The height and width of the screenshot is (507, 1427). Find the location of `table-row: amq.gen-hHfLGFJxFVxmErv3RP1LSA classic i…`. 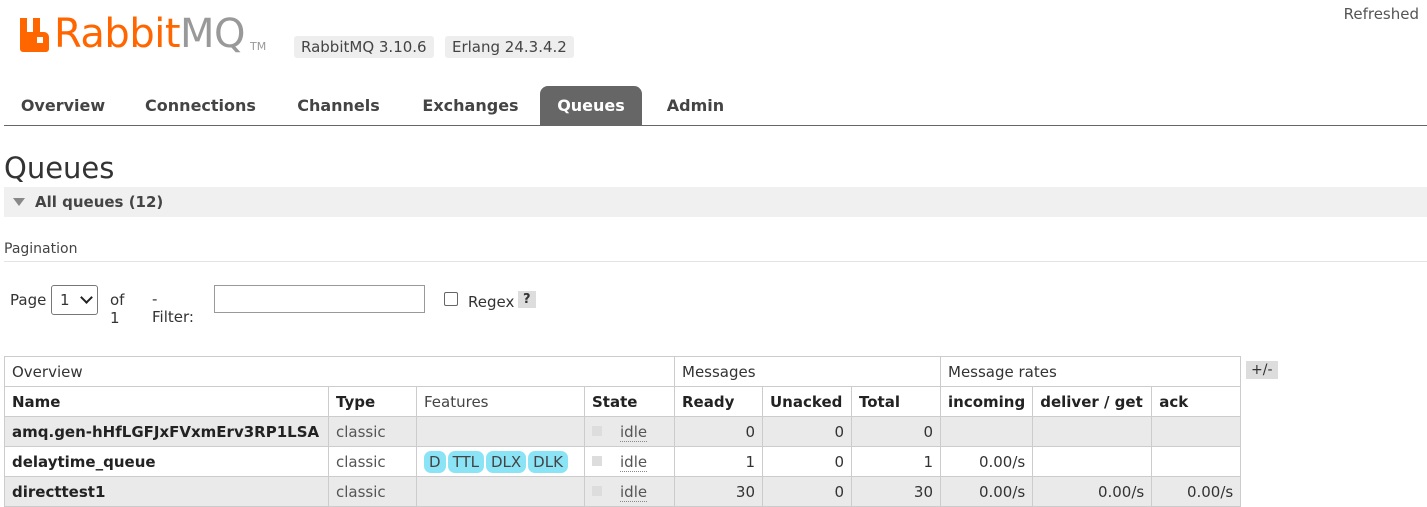

table-row: amq.gen-hHfLGFJxFVxmErv3RP1LSA classic i… is located at coordinates (623, 431).